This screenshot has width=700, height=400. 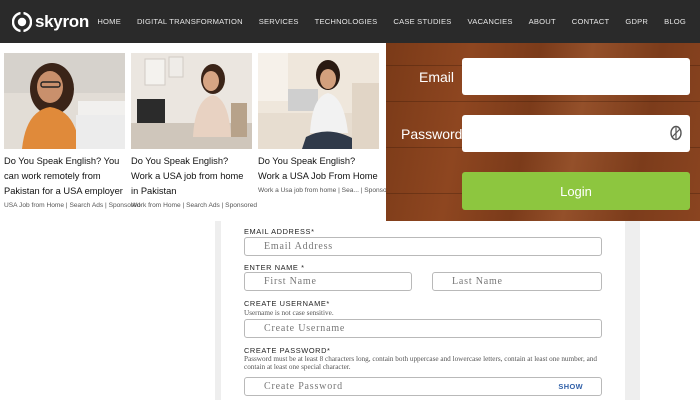 What do you see at coordinates (675, 21) in the screenshot?
I see `nav-blog: BLOG` at bounding box center [675, 21].